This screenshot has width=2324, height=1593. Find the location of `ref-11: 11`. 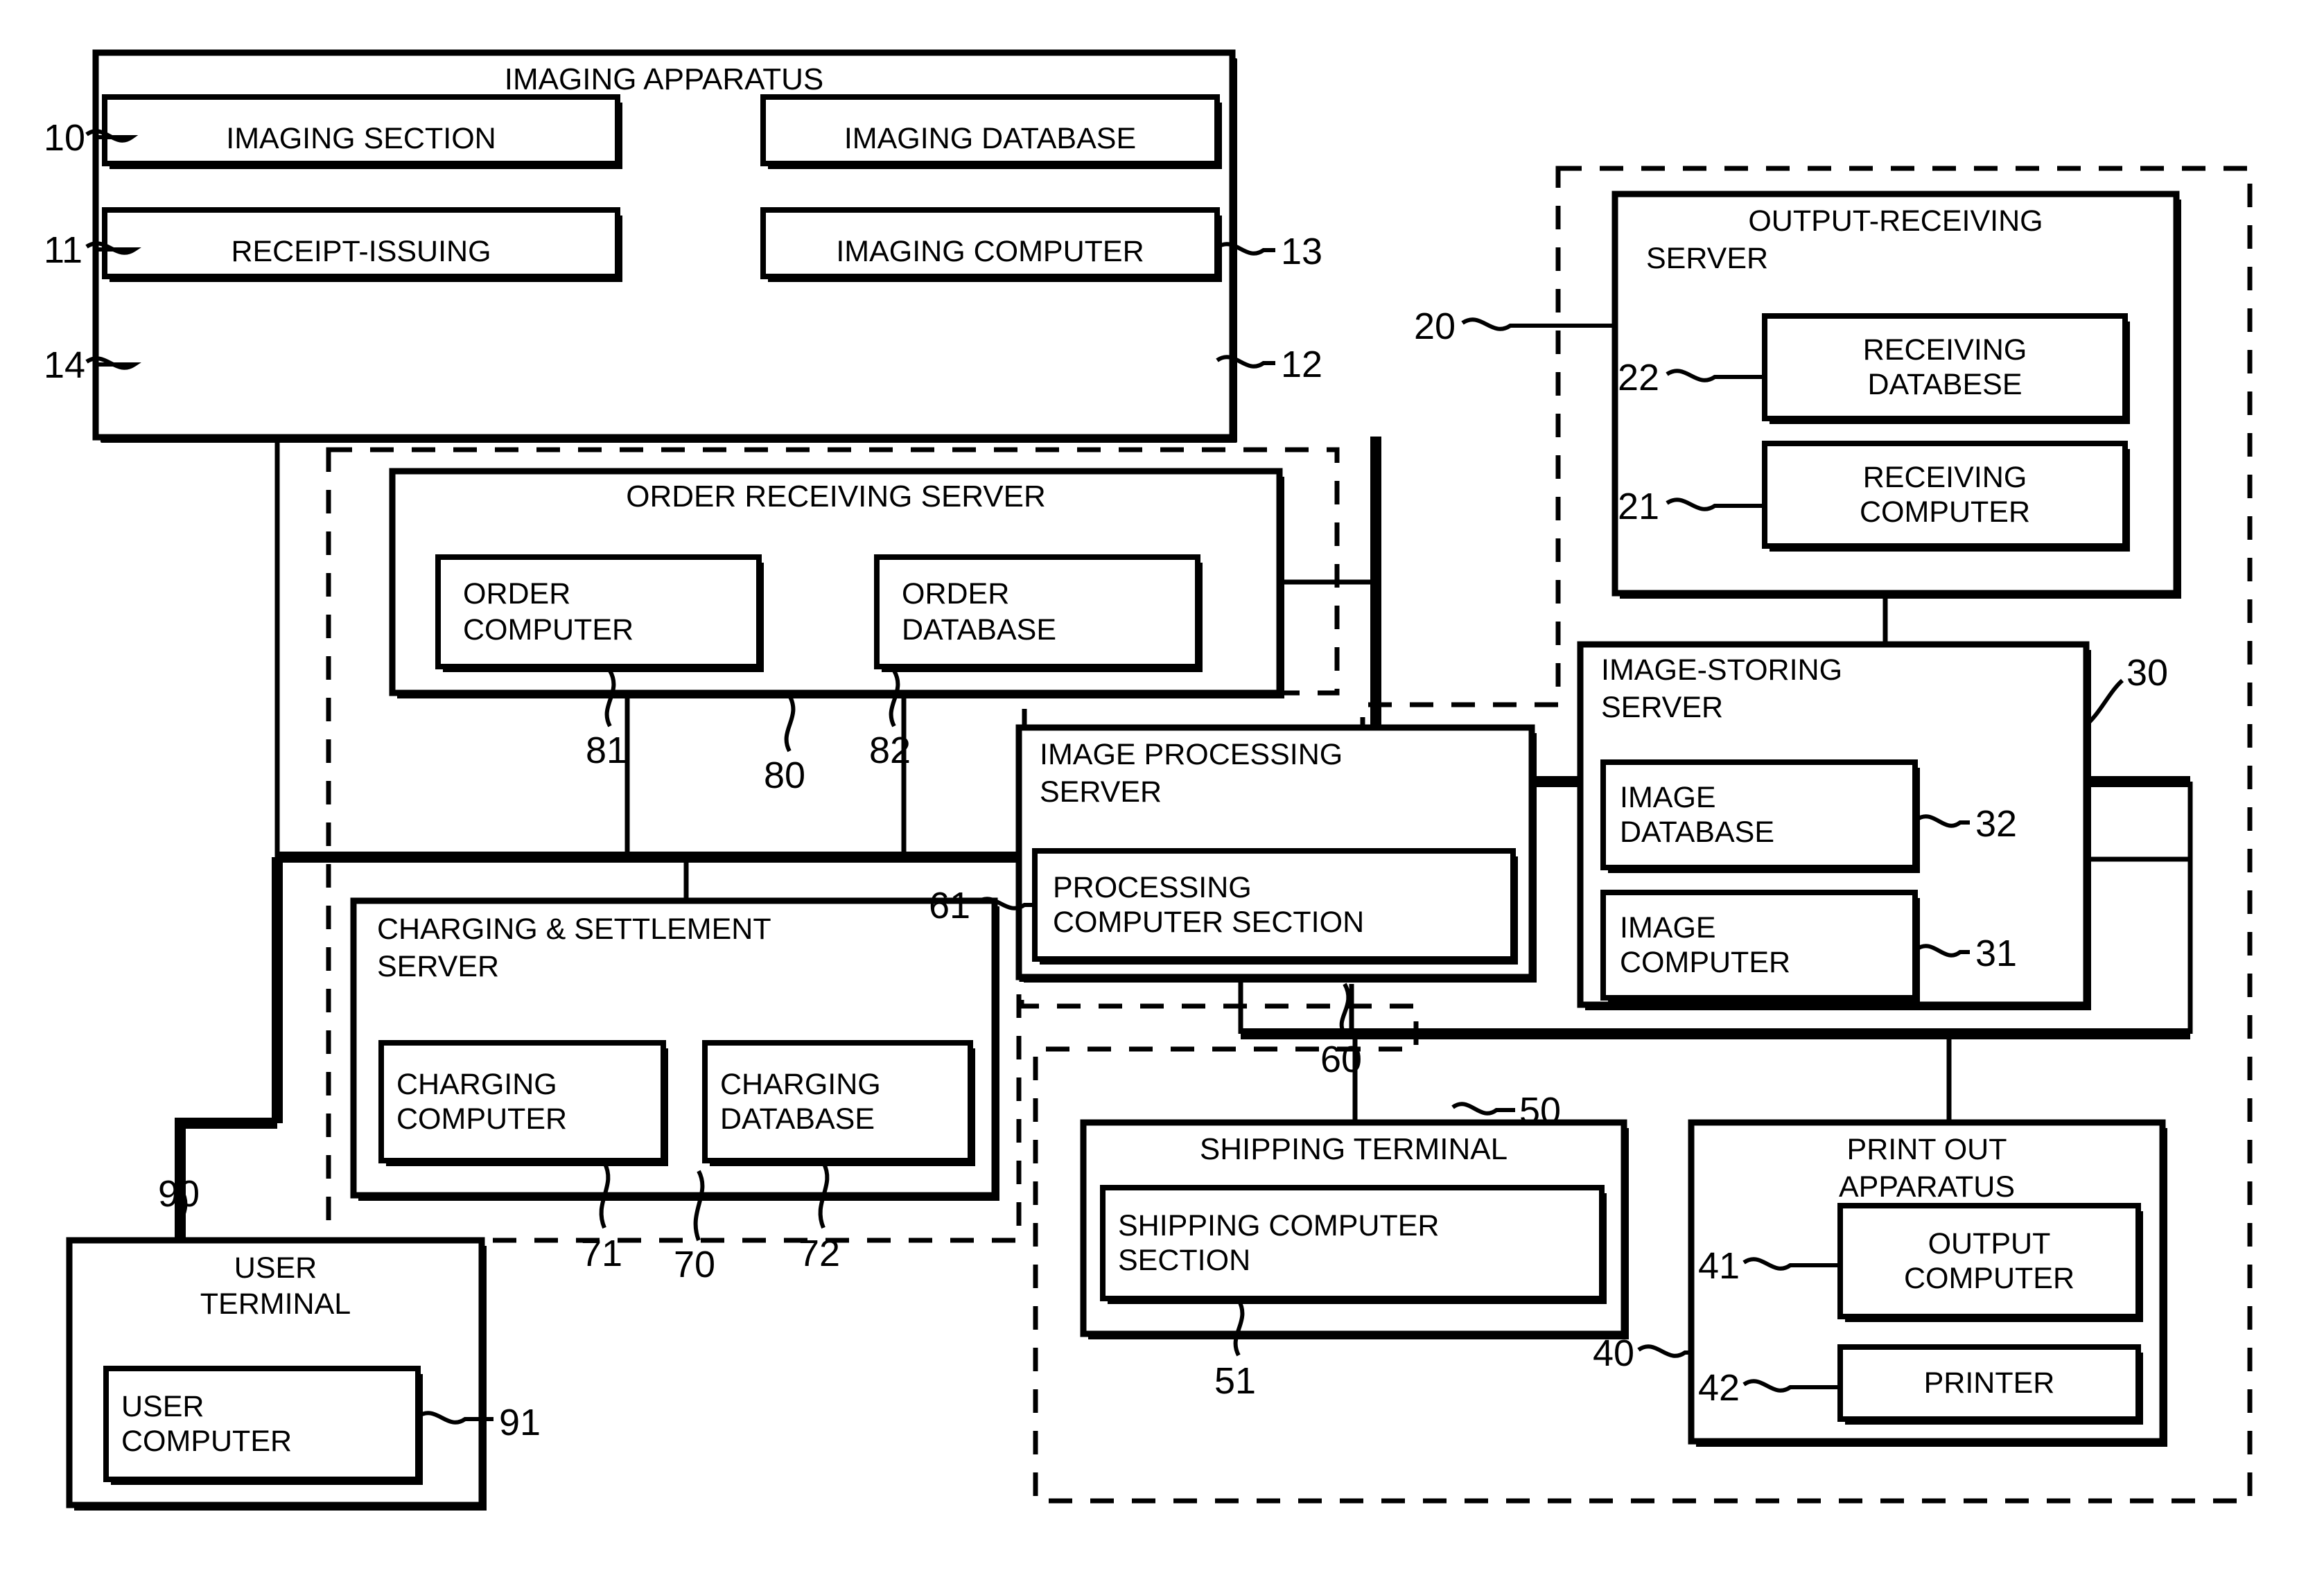

ref-11: 11 is located at coordinates (63, 250).